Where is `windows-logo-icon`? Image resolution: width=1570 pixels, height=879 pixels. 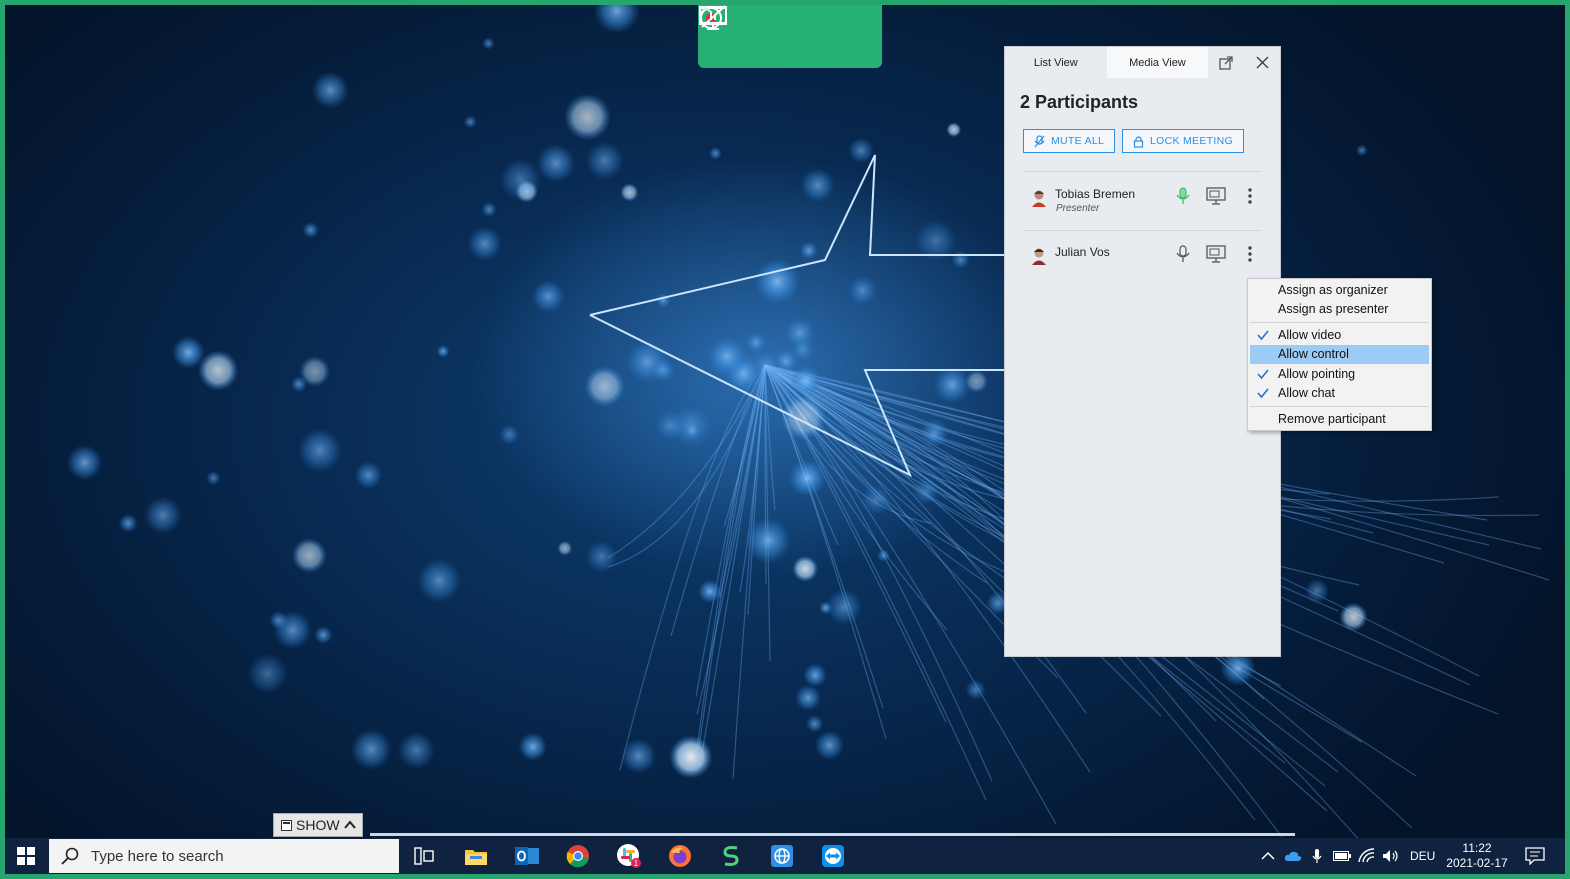 windows-logo-icon is located at coordinates (26, 856).